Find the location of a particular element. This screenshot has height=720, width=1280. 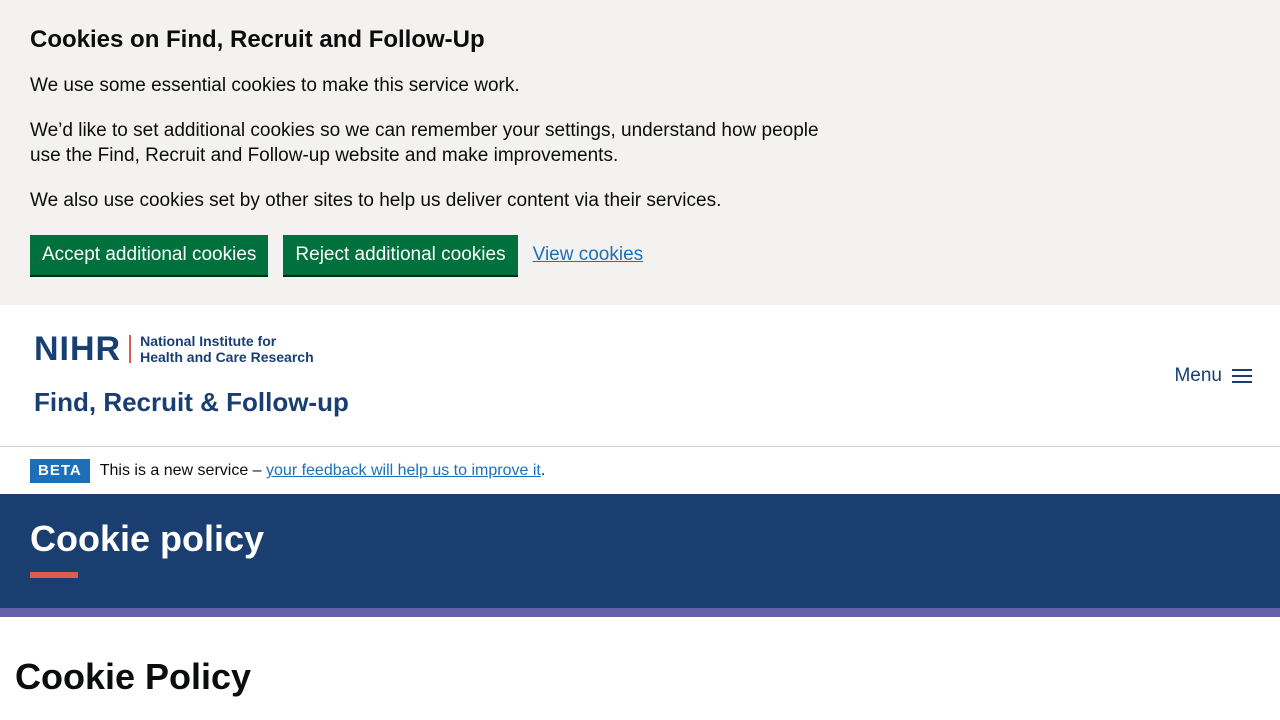

nihr-logo-line2: Health and Care Research is located at coordinates (227, 357).